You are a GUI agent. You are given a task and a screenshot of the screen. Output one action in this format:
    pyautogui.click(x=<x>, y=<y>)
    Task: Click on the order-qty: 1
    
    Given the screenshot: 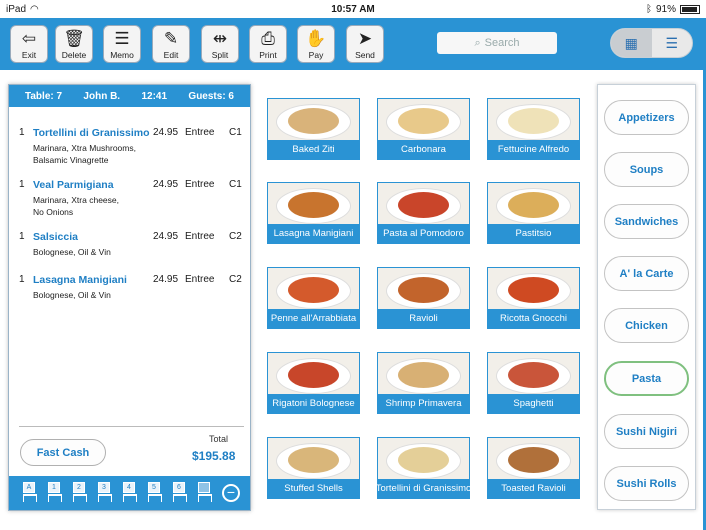 What is the action you would take?
    pyautogui.click(x=22, y=132)
    